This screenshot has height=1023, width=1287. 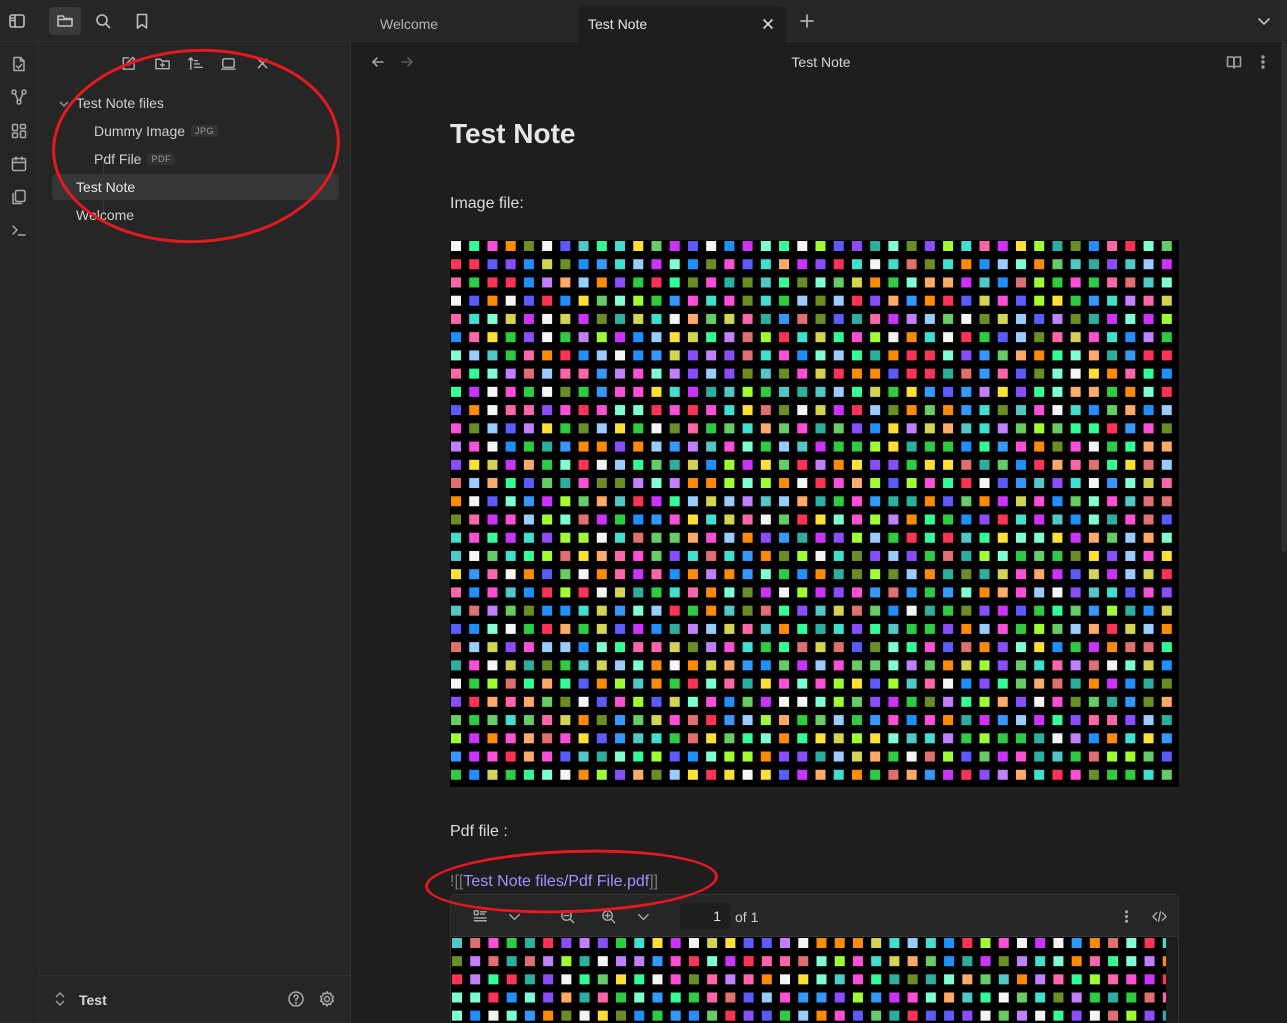 I want to click on sidebar-toggle-icon, so click(x=17, y=21).